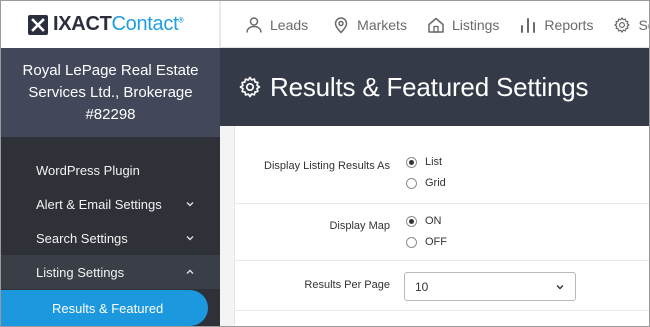  Describe the element at coordinates (424, 162) in the screenshot. I see `radio-list: List` at that location.